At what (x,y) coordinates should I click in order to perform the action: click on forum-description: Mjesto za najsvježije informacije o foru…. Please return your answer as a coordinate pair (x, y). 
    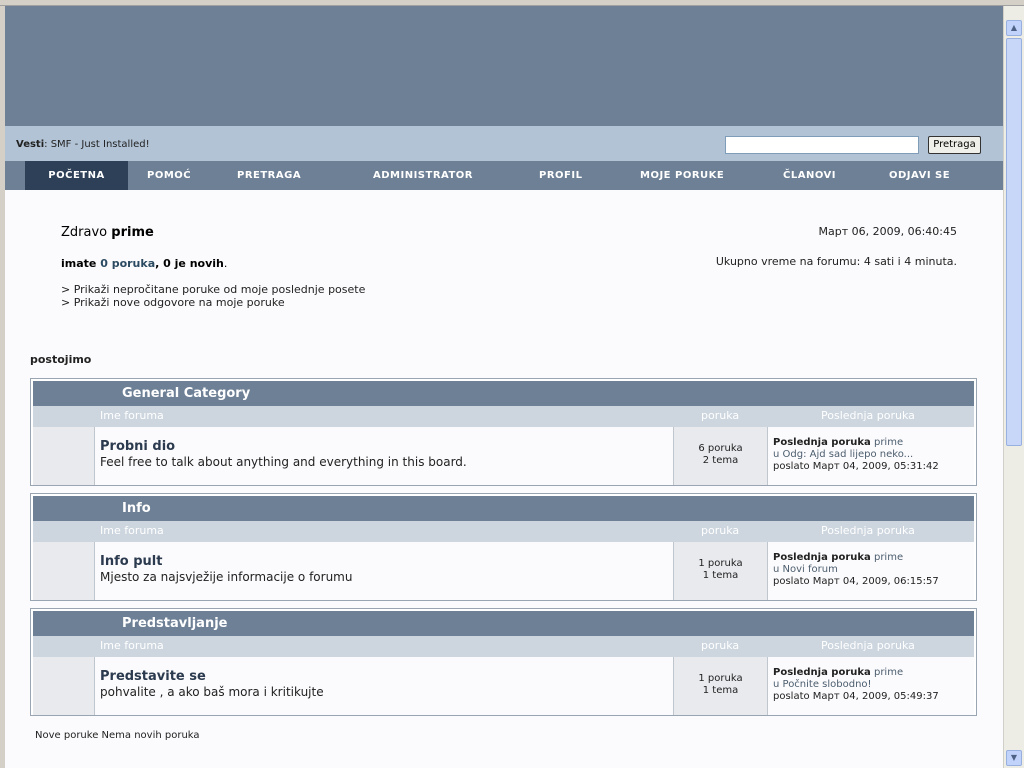
    Looking at the image, I should click on (226, 577).